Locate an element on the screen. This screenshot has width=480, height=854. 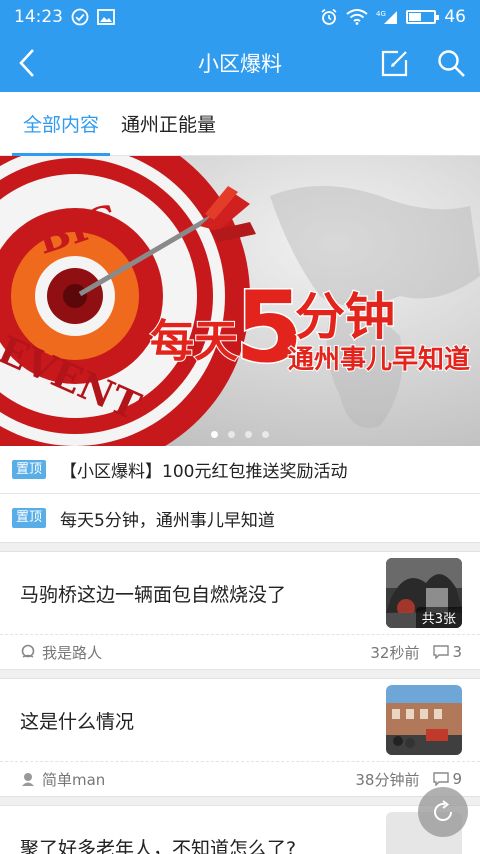
post-title: 这是什么情况 is located at coordinates (77, 721).